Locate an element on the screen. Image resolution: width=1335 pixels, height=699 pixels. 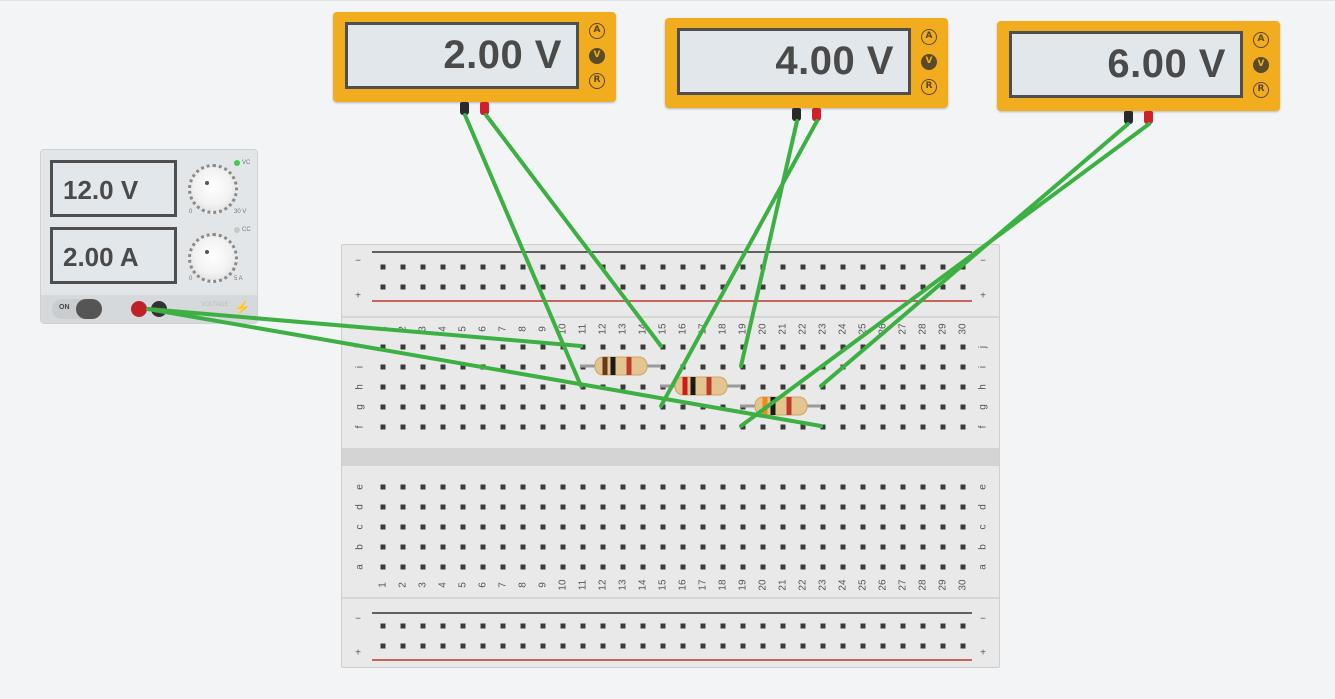
multimeter-1: 2.00 V A V R is located at coordinates (474, 63).